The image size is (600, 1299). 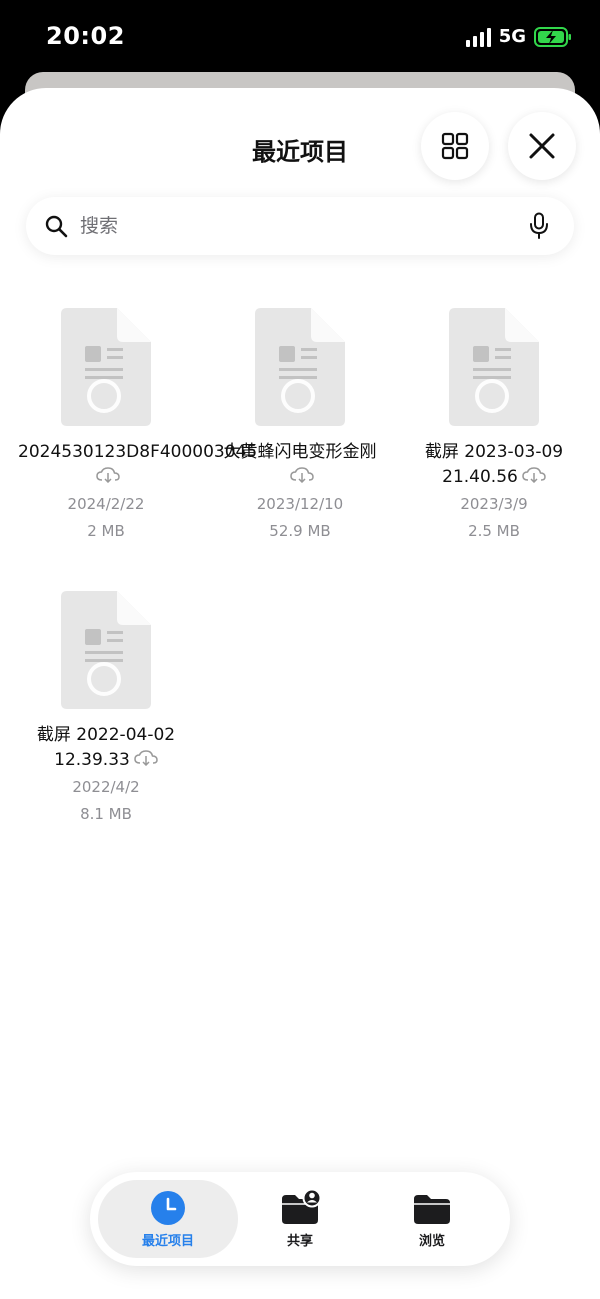 I want to click on search-bar, so click(x=300, y=226).